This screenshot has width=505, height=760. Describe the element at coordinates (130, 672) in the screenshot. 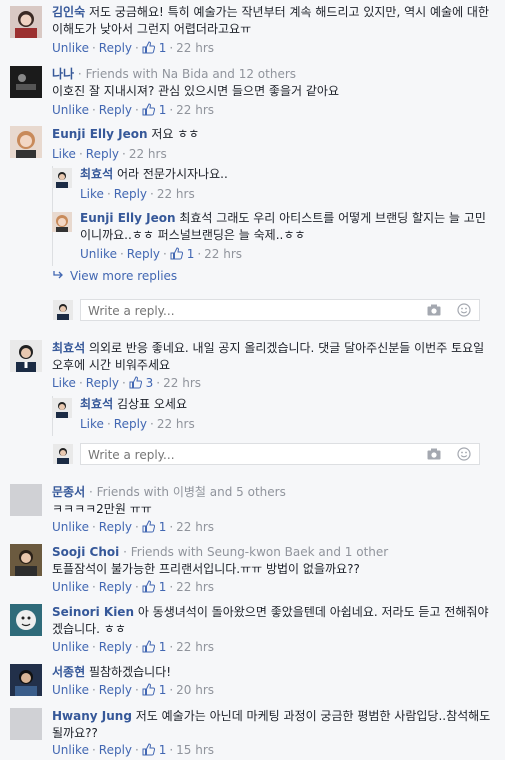

I see `comment-text: 필참하겠습니다!` at that location.